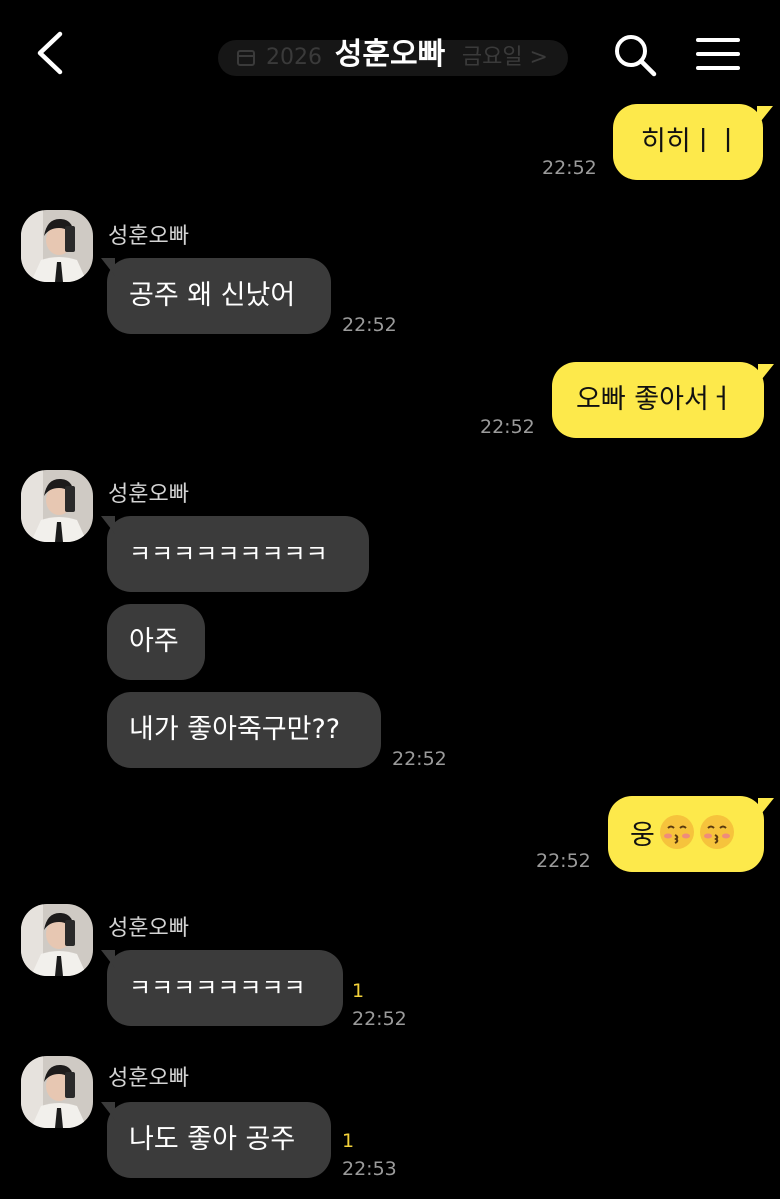 This screenshot has height=1199, width=780. What do you see at coordinates (655, 399) in the screenshot?
I see `message-text: 오빠 좋아서ㅓ` at bounding box center [655, 399].